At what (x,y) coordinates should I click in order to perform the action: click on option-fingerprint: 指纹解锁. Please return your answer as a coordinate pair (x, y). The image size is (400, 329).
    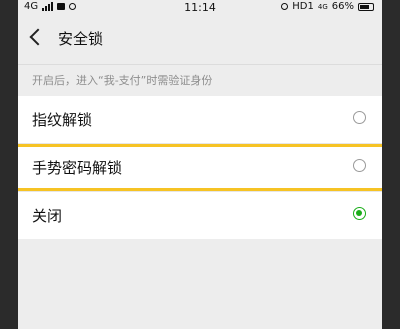
    Looking at the image, I should click on (200, 119).